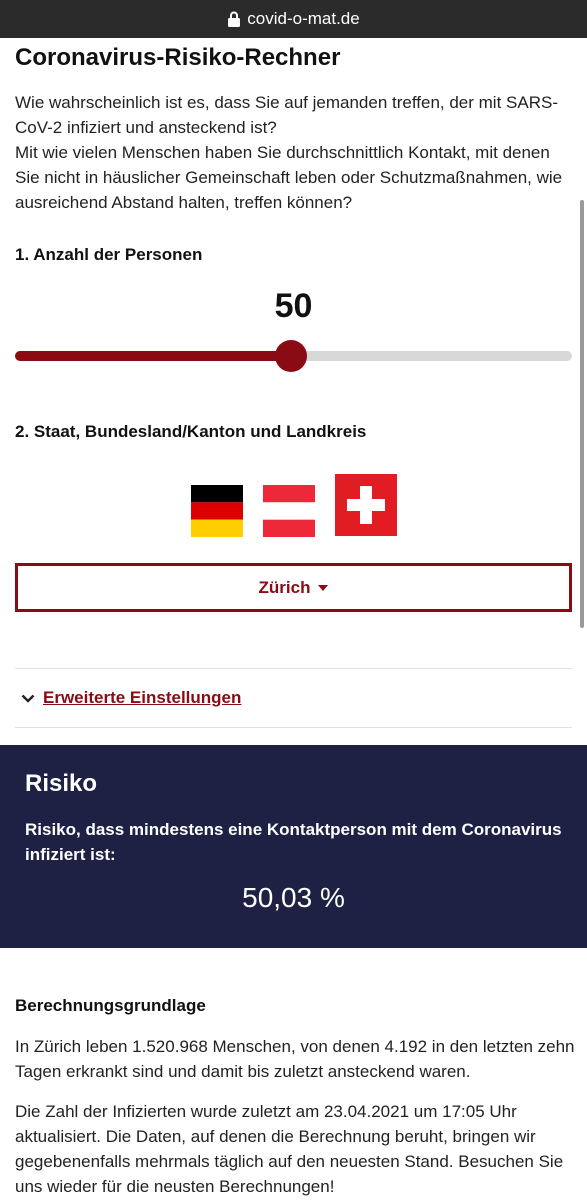  I want to click on germany-flag, so click(217, 511).